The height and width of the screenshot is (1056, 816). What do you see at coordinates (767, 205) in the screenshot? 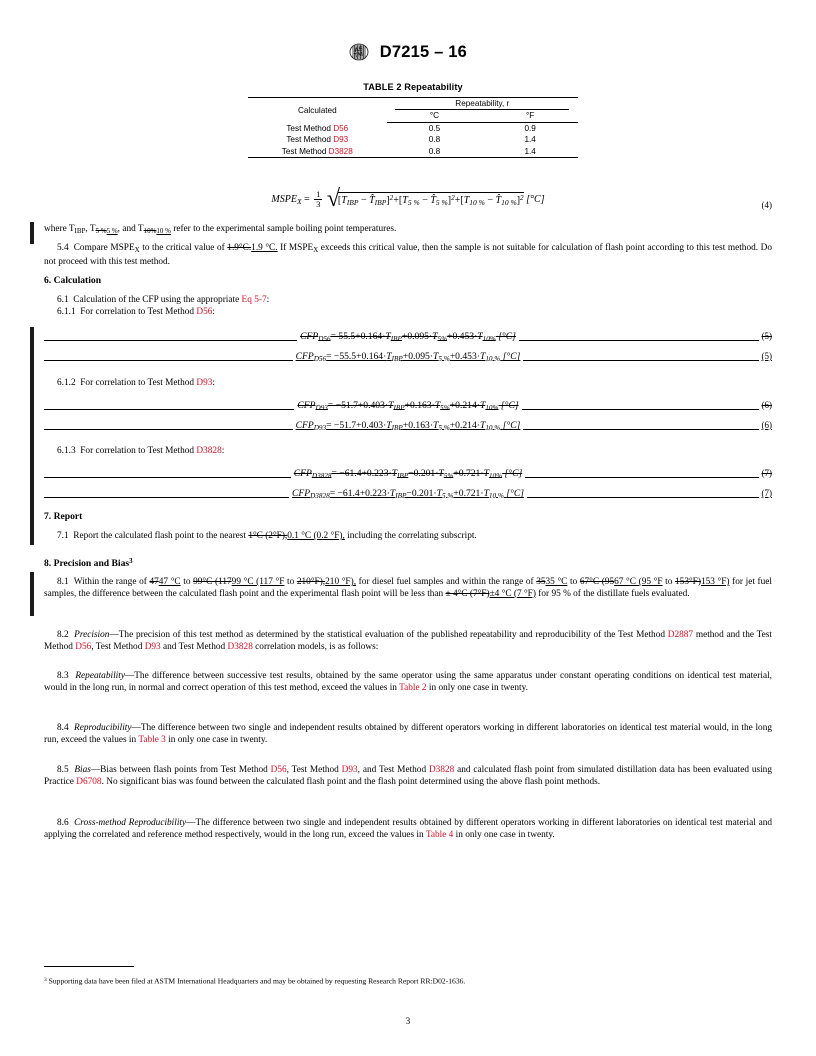
I see `equation-4-number: (4)` at bounding box center [767, 205].